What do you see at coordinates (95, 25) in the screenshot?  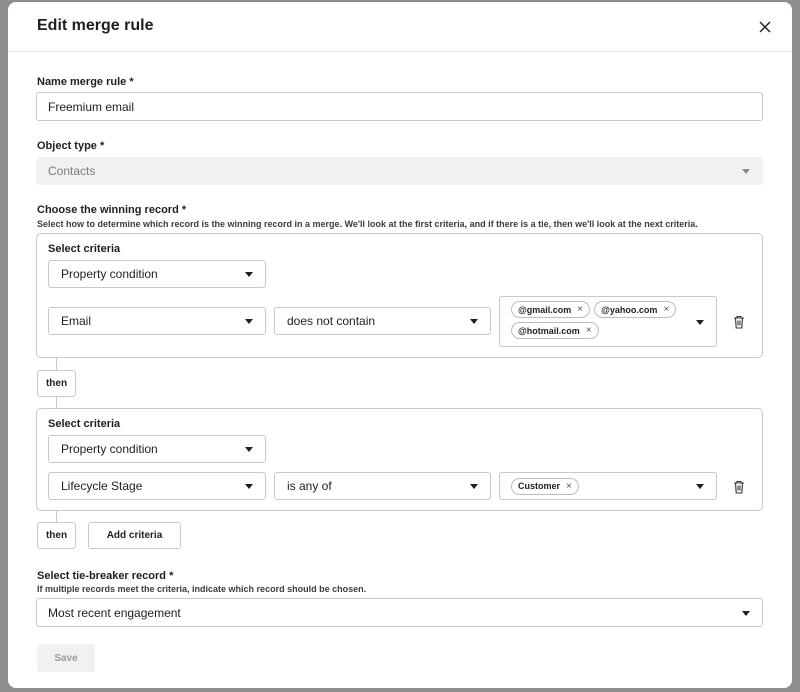 I see `modal-title: Edit merge rule` at bounding box center [95, 25].